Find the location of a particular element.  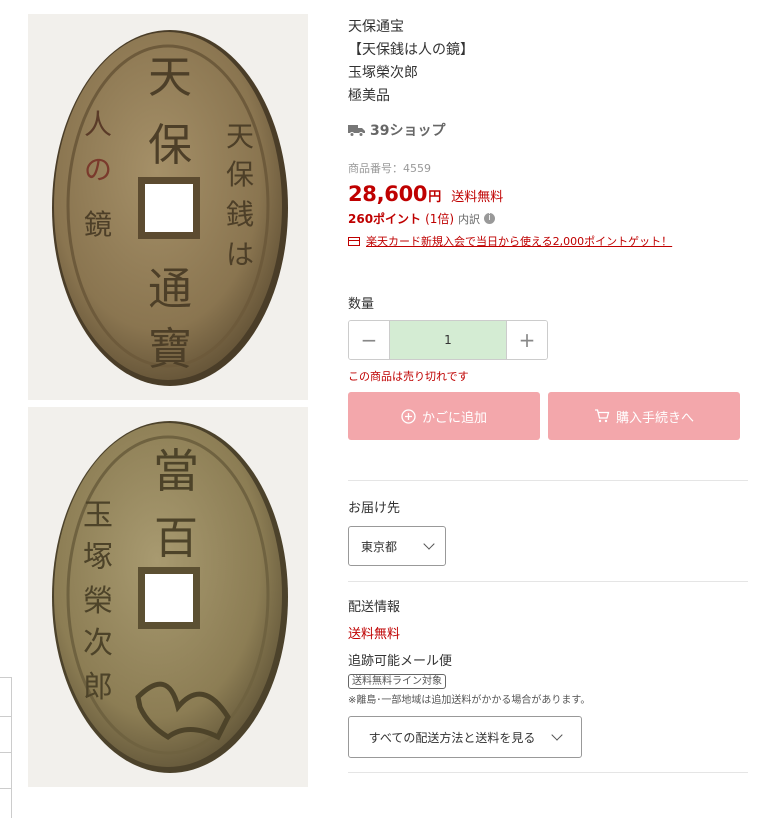

quantity-minus-button: − is located at coordinates (369, 340).